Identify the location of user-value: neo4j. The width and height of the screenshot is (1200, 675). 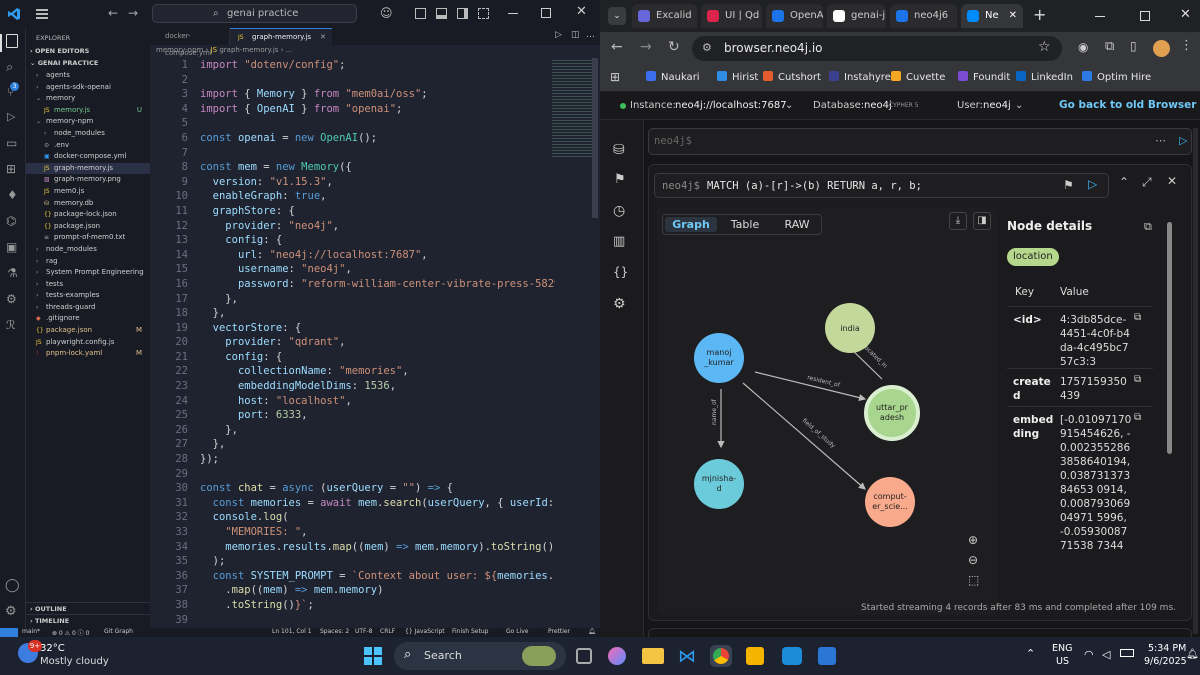
(997, 105).